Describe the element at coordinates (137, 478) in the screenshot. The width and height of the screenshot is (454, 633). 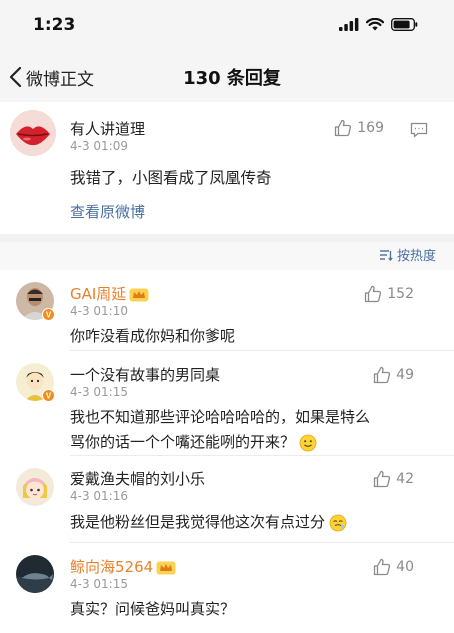
I see `comment-author: 爱戴渔夫帽的刘小乐` at that location.